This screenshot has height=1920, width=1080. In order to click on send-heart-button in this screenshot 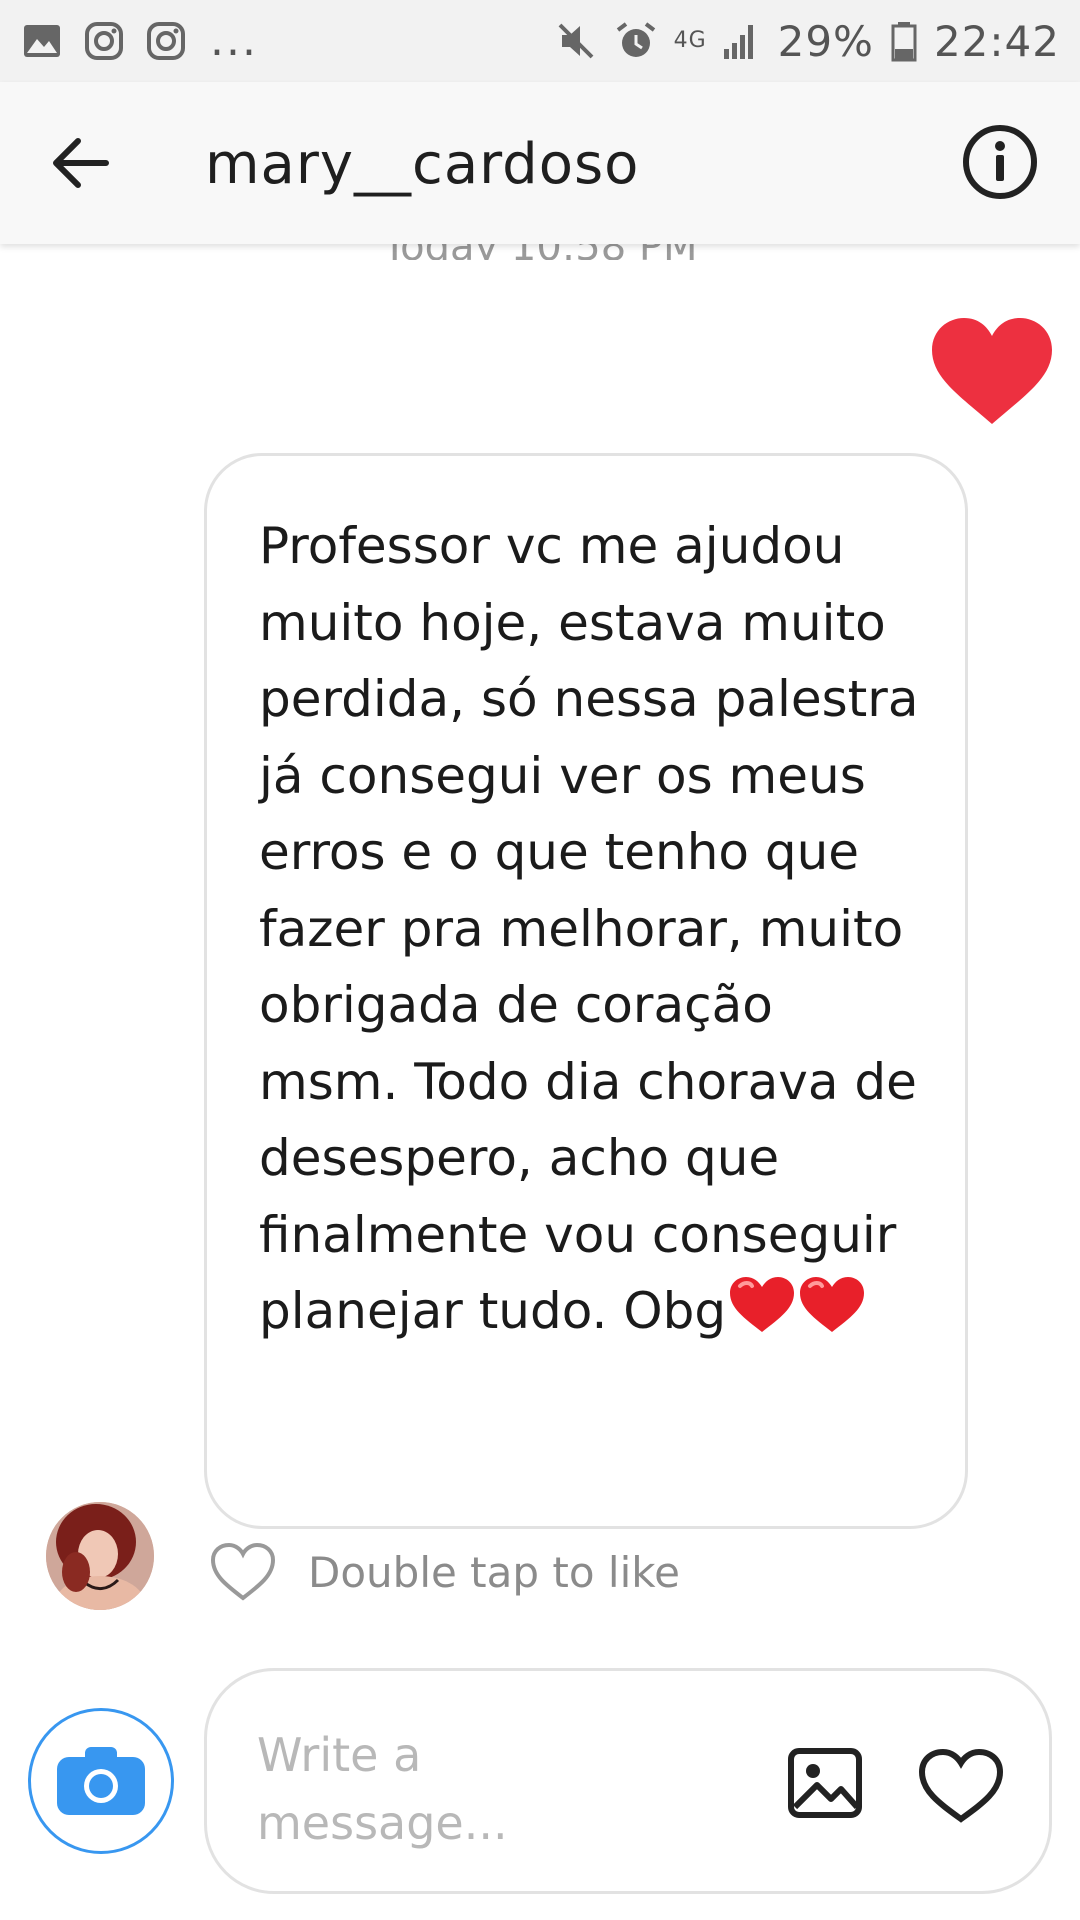, I will do `click(961, 1785)`.